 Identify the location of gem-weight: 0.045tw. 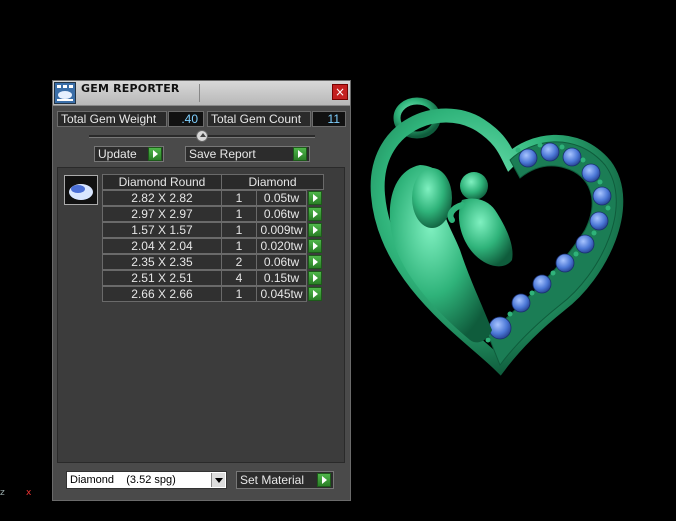
(281, 294).